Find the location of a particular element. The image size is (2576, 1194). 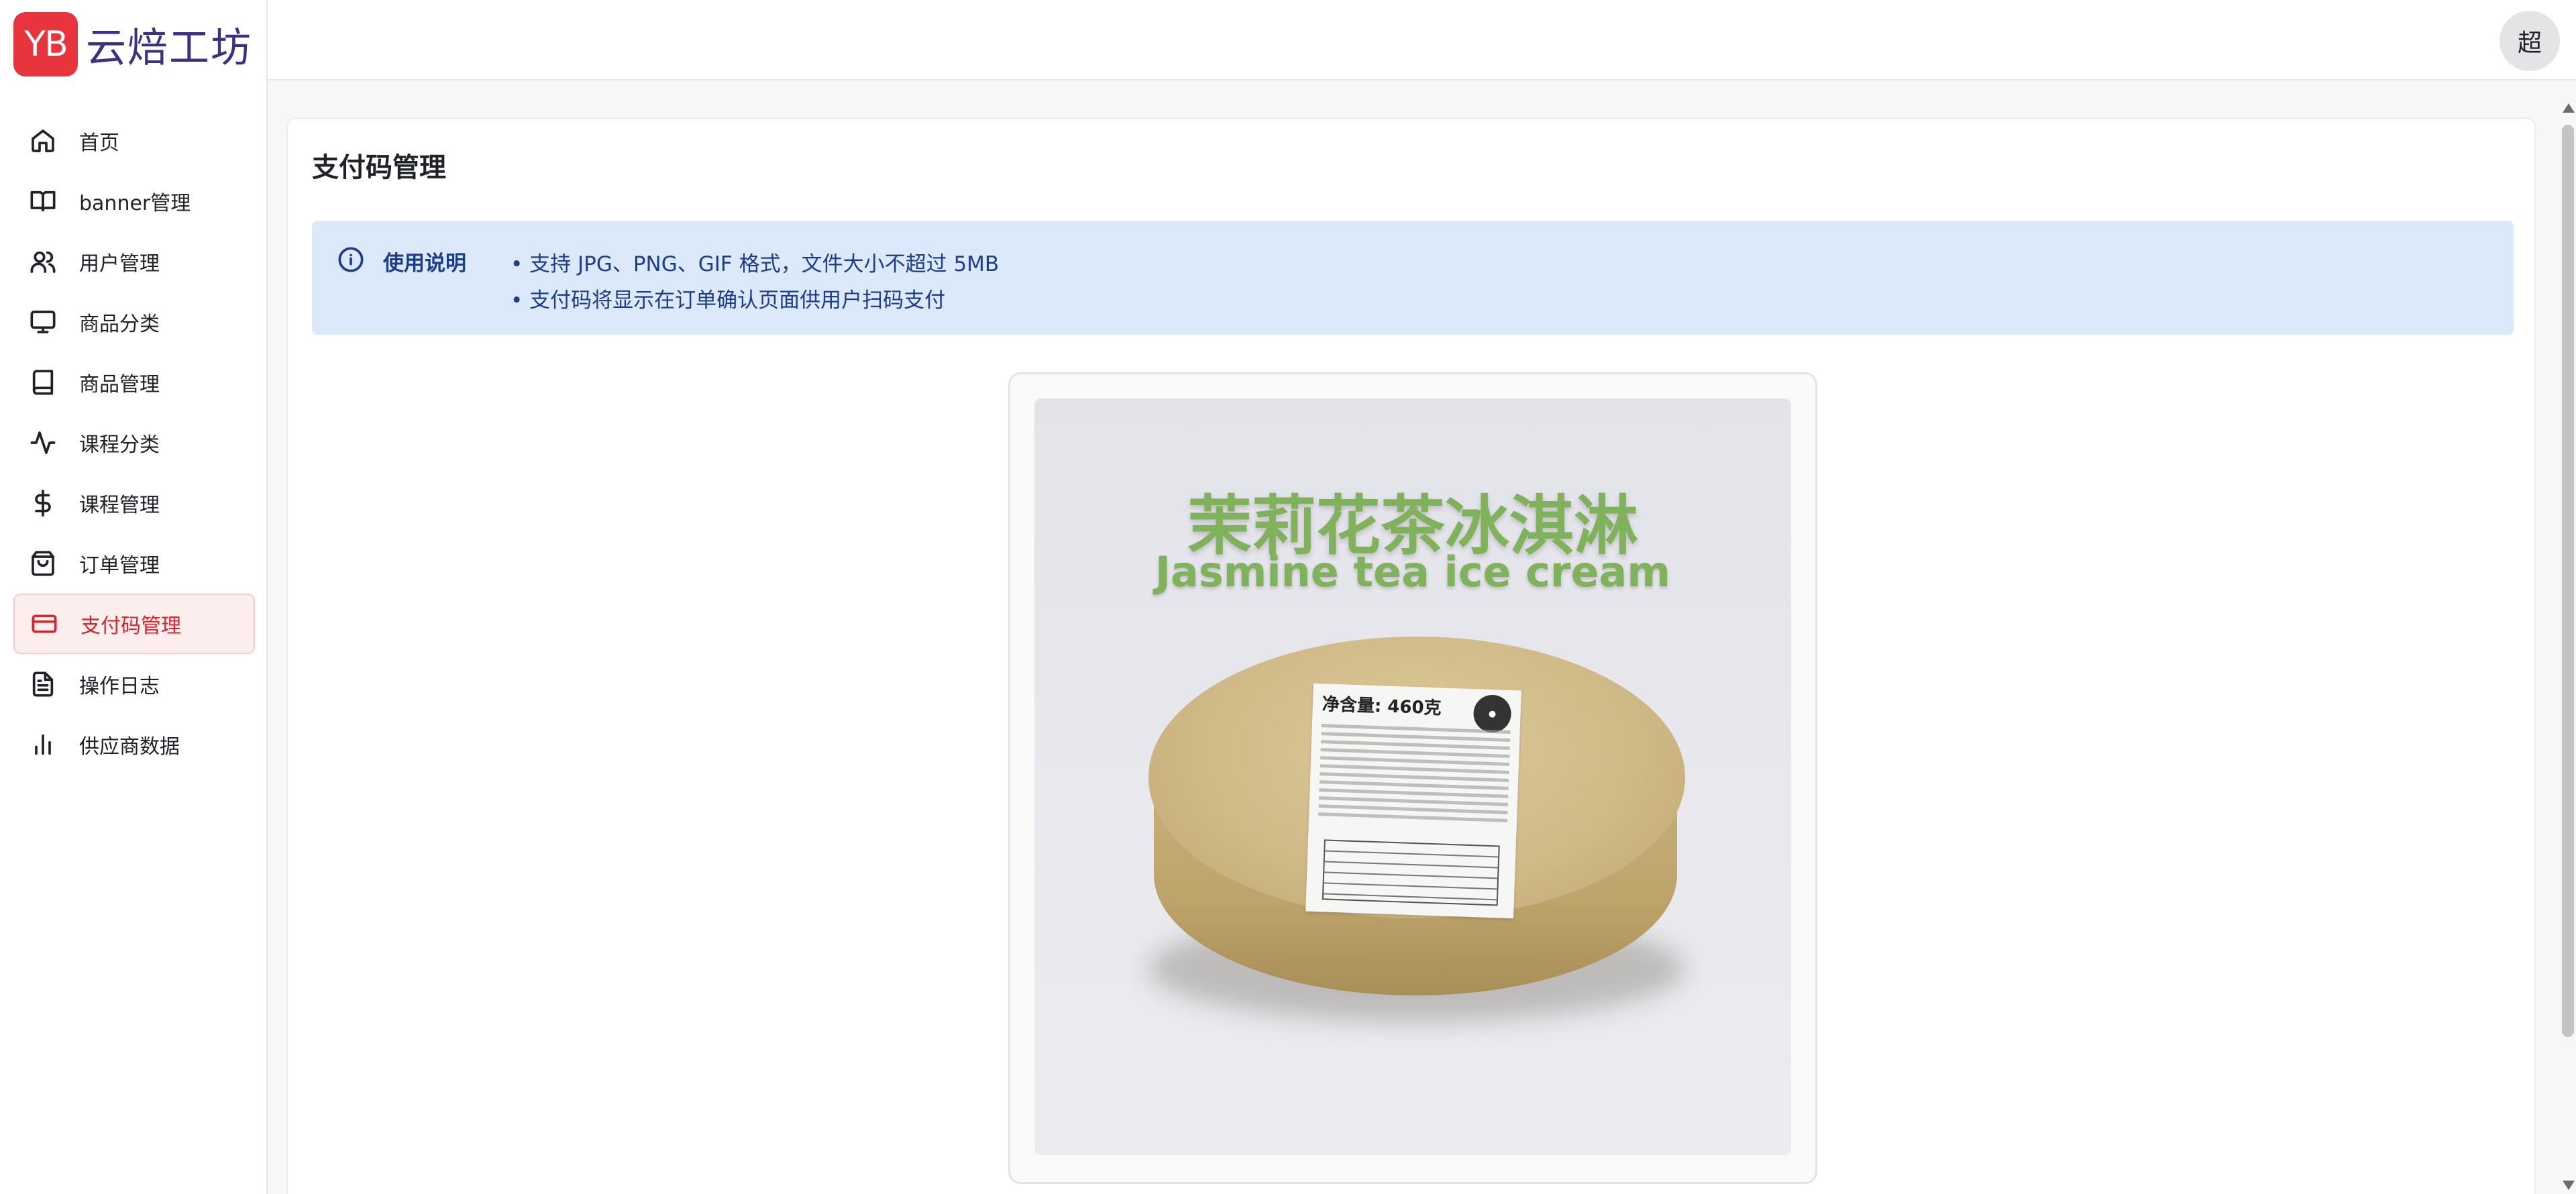

product-title-en: Jasmine tea ice cream is located at coordinates (1412, 571).